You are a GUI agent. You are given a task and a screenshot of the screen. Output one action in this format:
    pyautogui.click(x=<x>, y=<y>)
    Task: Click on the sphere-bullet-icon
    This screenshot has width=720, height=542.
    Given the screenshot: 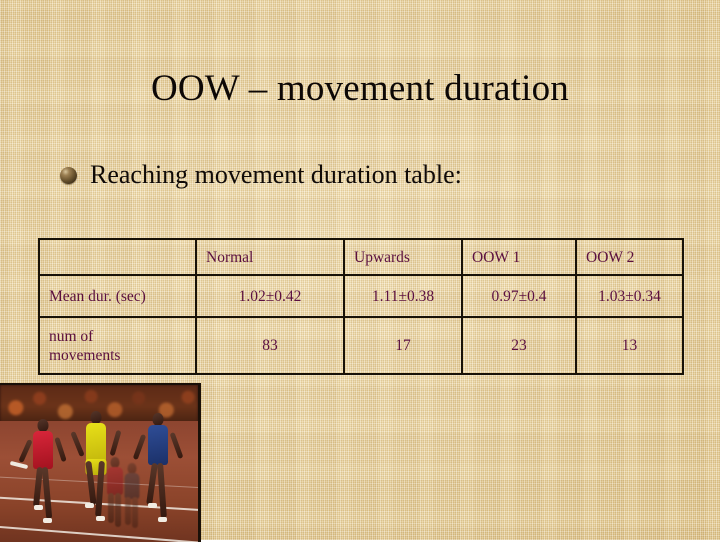 What is the action you would take?
    pyautogui.click(x=68, y=175)
    